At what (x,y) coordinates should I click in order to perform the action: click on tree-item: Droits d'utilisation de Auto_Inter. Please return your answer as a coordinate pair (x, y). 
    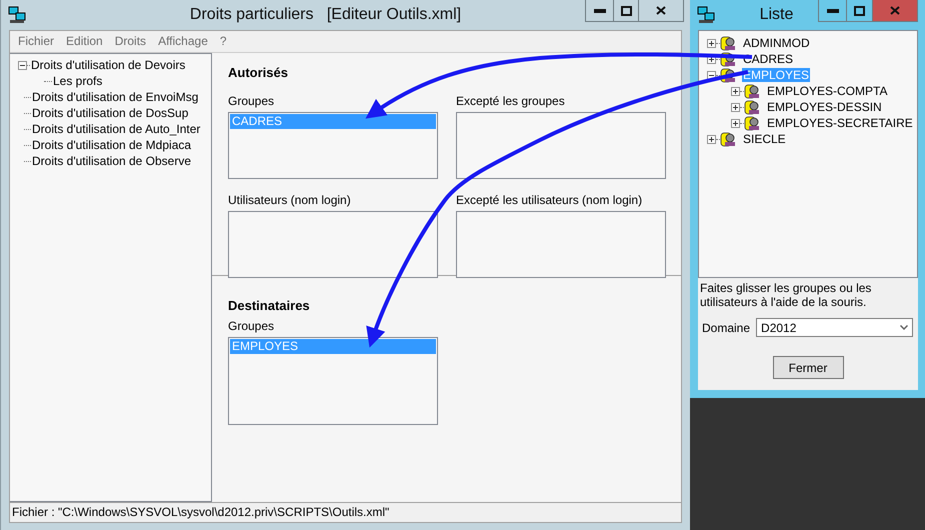
    Looking at the image, I should click on (116, 129).